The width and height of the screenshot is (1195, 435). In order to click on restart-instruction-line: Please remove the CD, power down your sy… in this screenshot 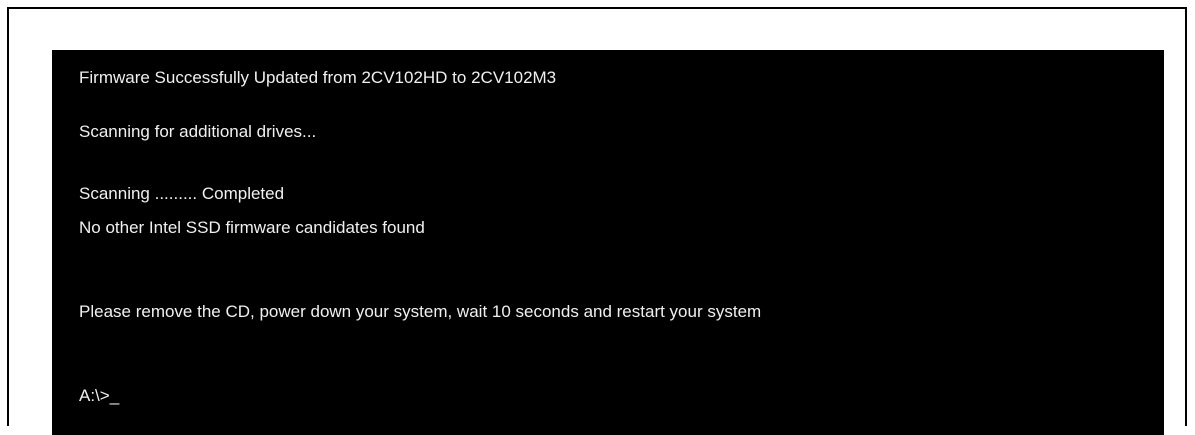, I will do `click(420, 311)`.